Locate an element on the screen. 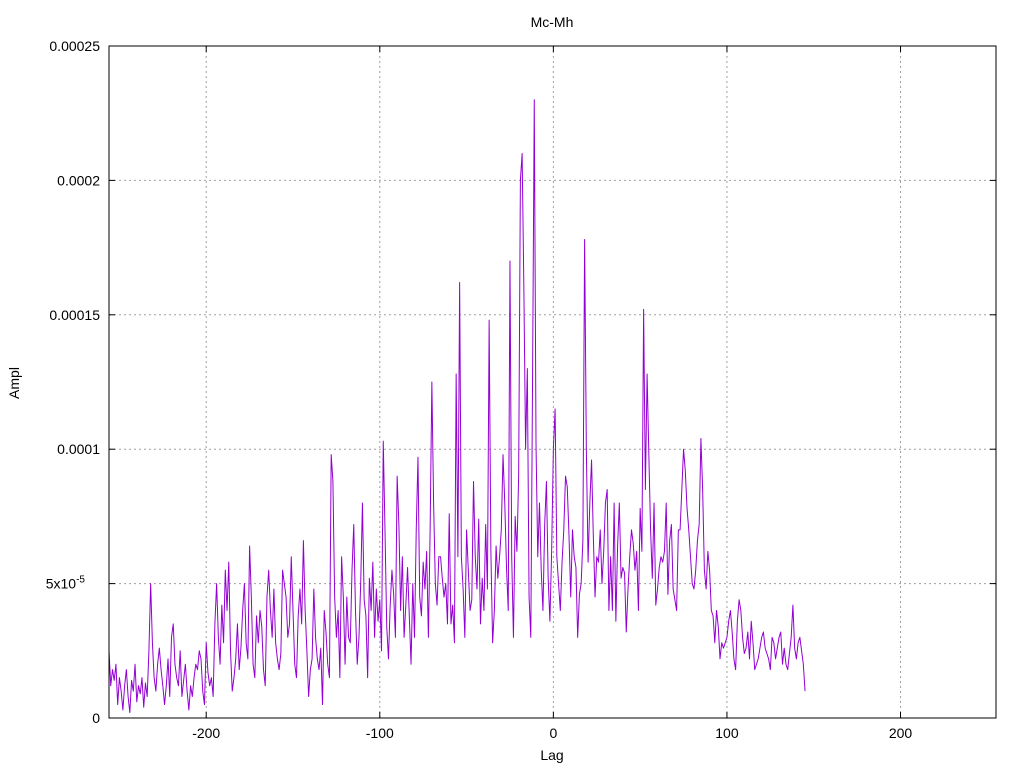 The height and width of the screenshot is (768, 1024). x-tick-label: -200 is located at coordinates (206, 733).